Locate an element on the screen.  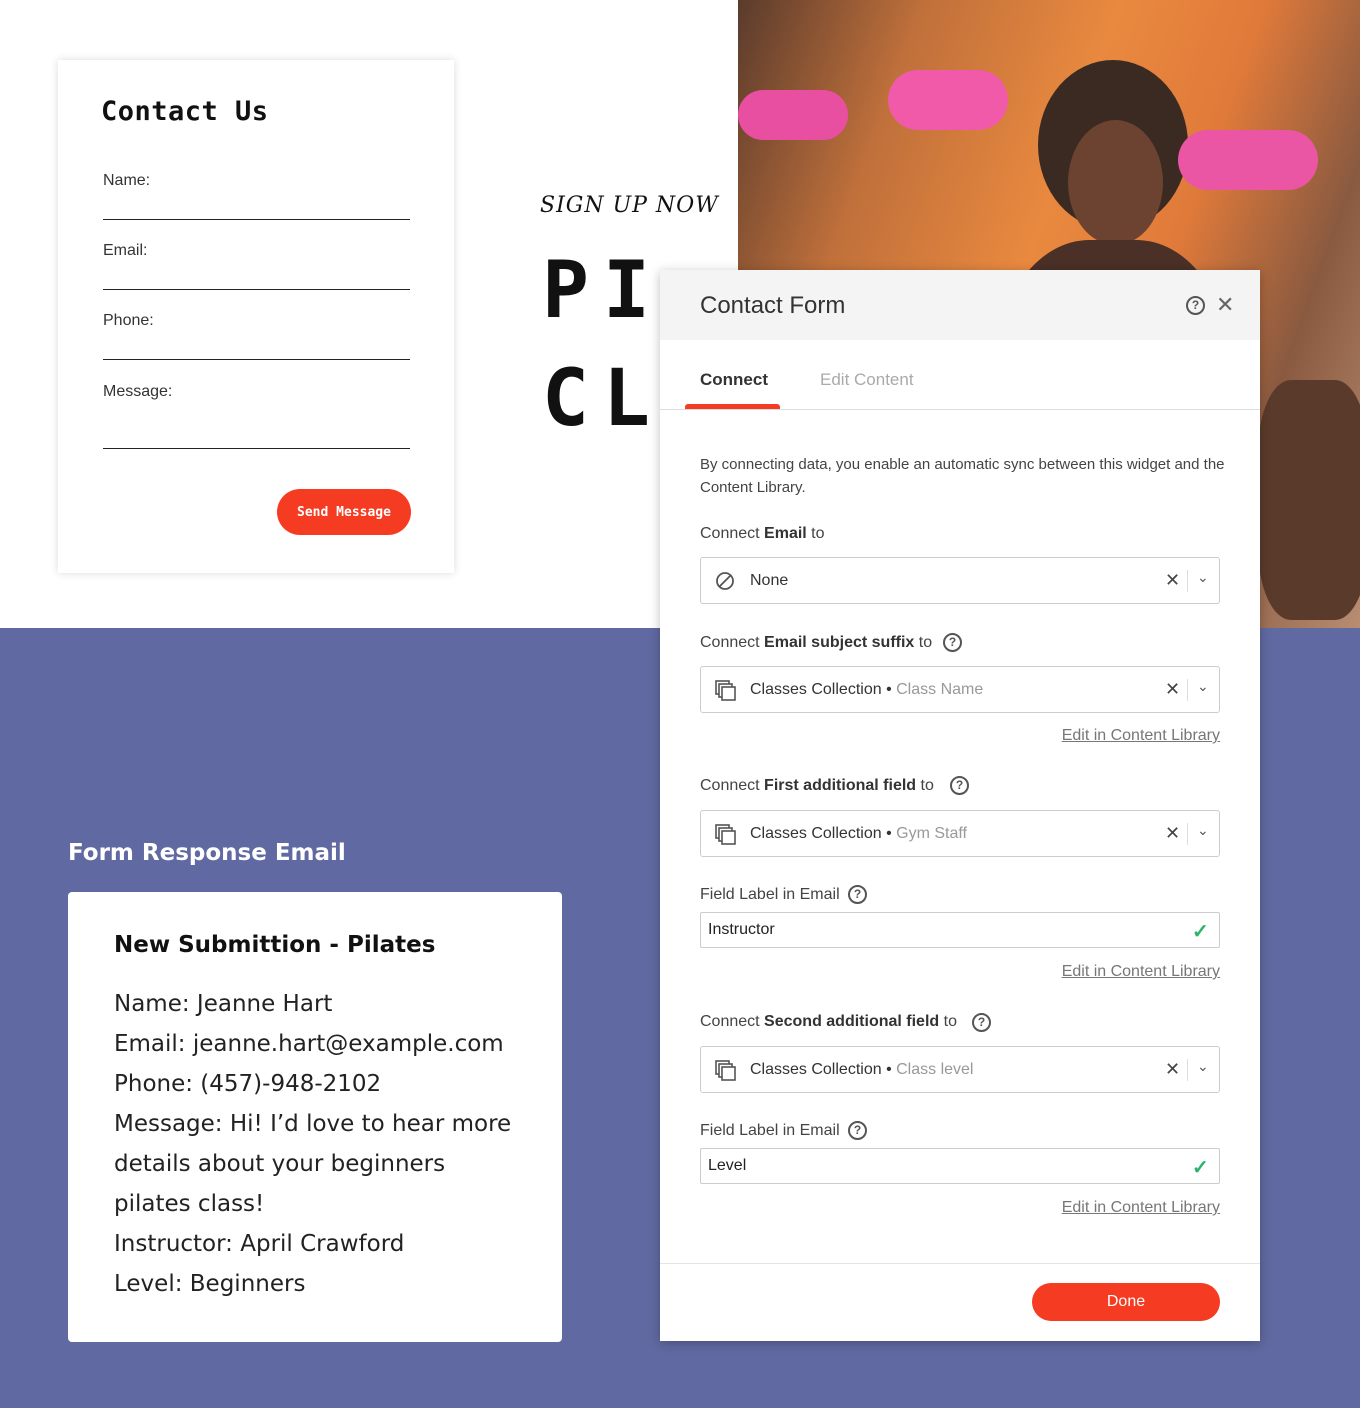
level-label-input: Level ✓ is located at coordinates (960, 1166).